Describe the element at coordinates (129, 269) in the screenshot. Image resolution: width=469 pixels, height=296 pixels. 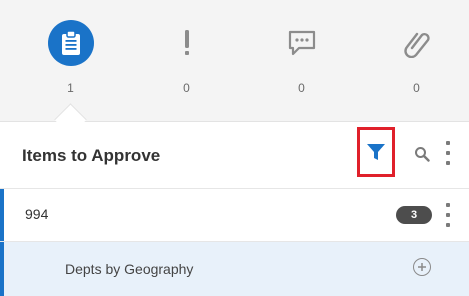
I see `sub-list-item-label: Depts by Geography` at that location.